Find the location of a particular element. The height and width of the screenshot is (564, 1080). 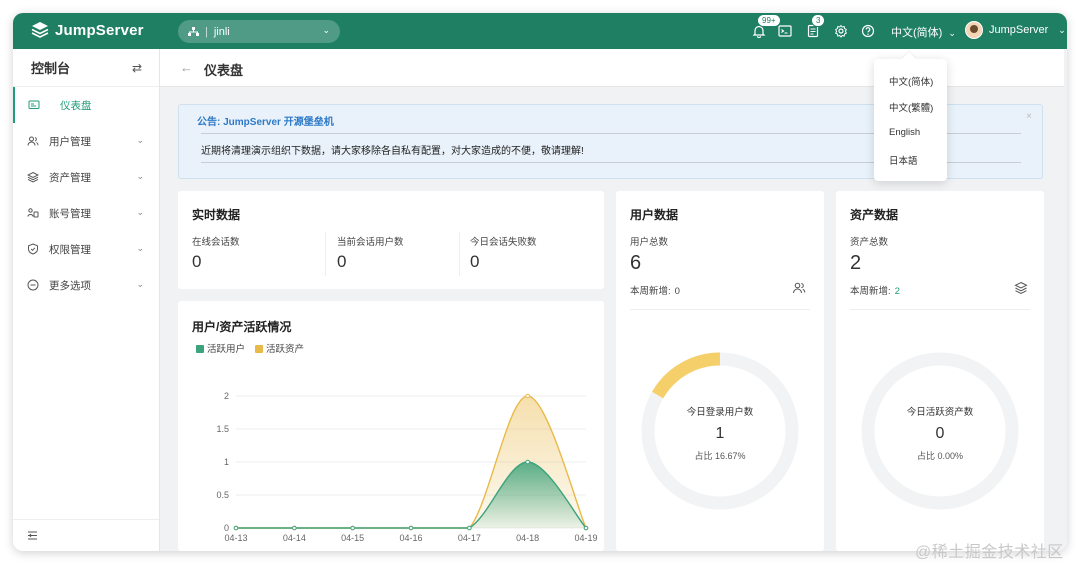

assets-icon is located at coordinates (33, 177).